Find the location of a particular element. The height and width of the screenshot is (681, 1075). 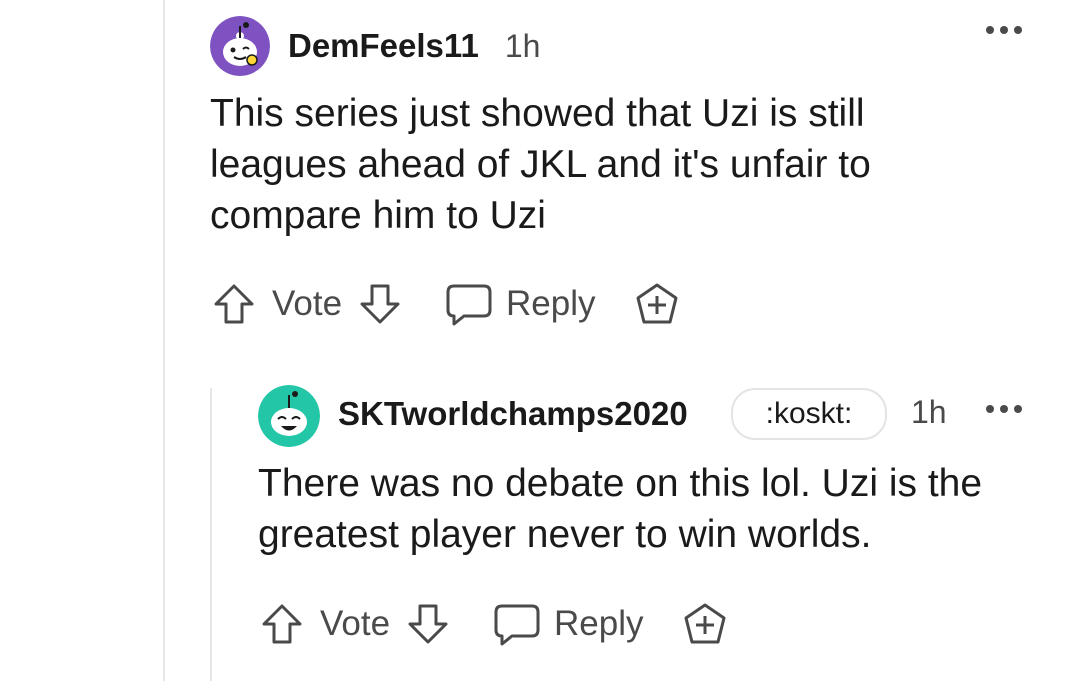

comment-header: SKTworldchamps2020 is located at coordinates (513, 414).